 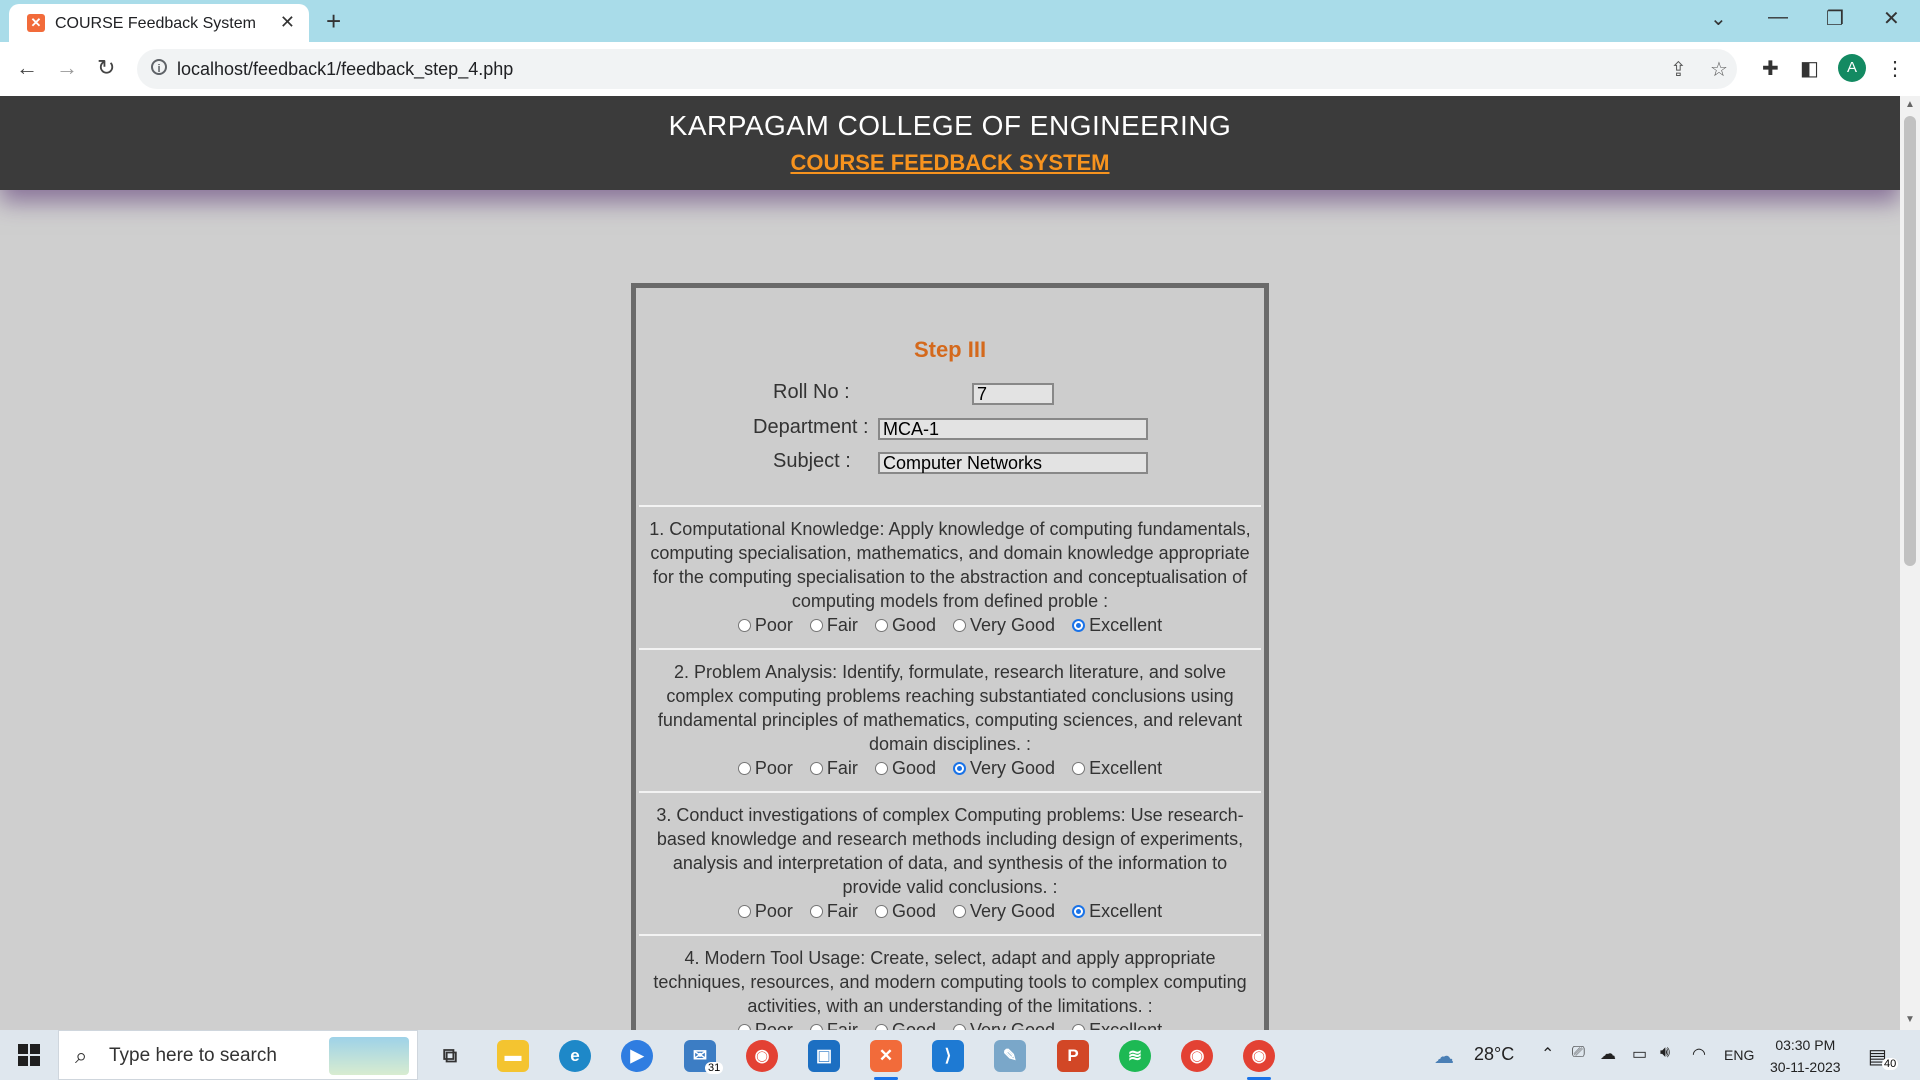 What do you see at coordinates (575, 1056) in the screenshot?
I see `edge-icon: e` at bounding box center [575, 1056].